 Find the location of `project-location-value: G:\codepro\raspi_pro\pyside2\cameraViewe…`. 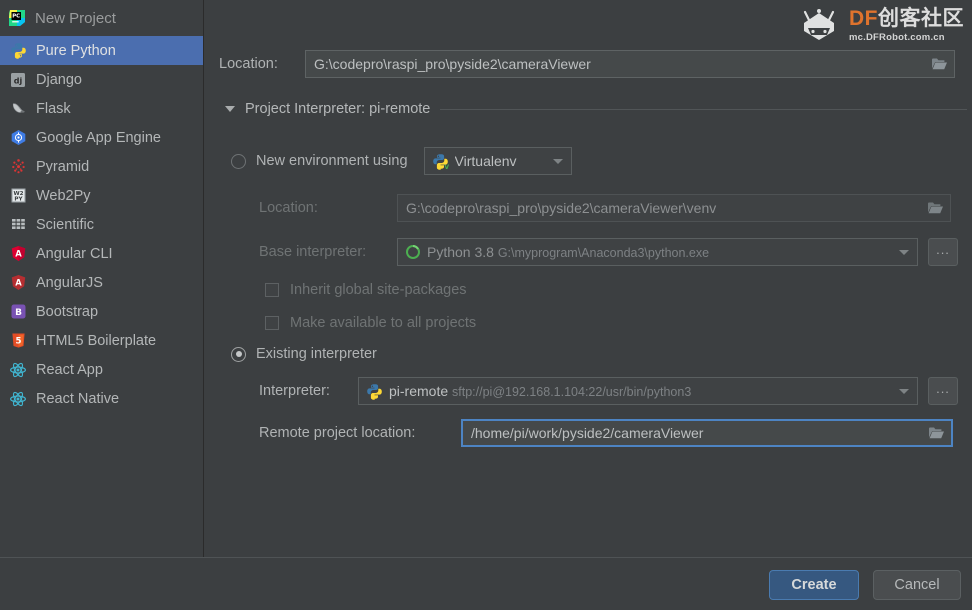

project-location-value: G:\codepro\raspi_pro\pyside2\cameraViewe… is located at coordinates (452, 64).